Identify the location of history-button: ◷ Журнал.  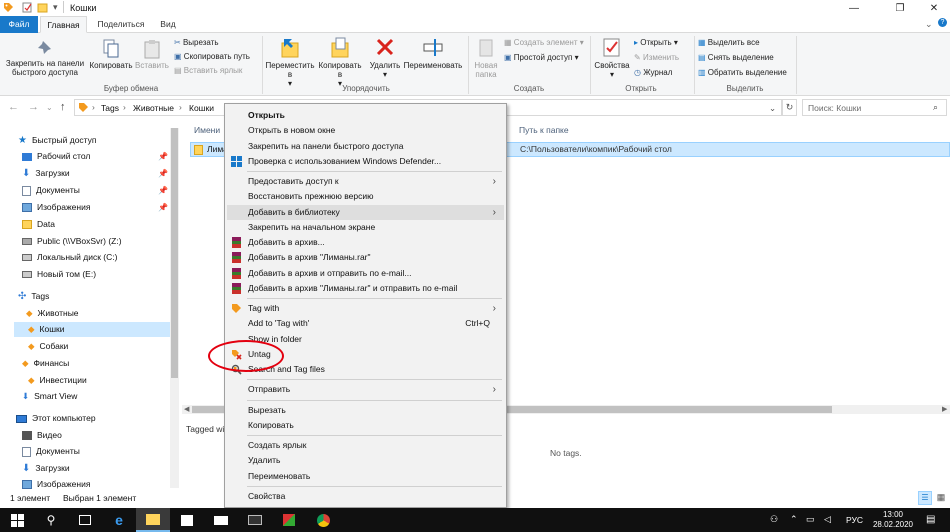
(653, 73).